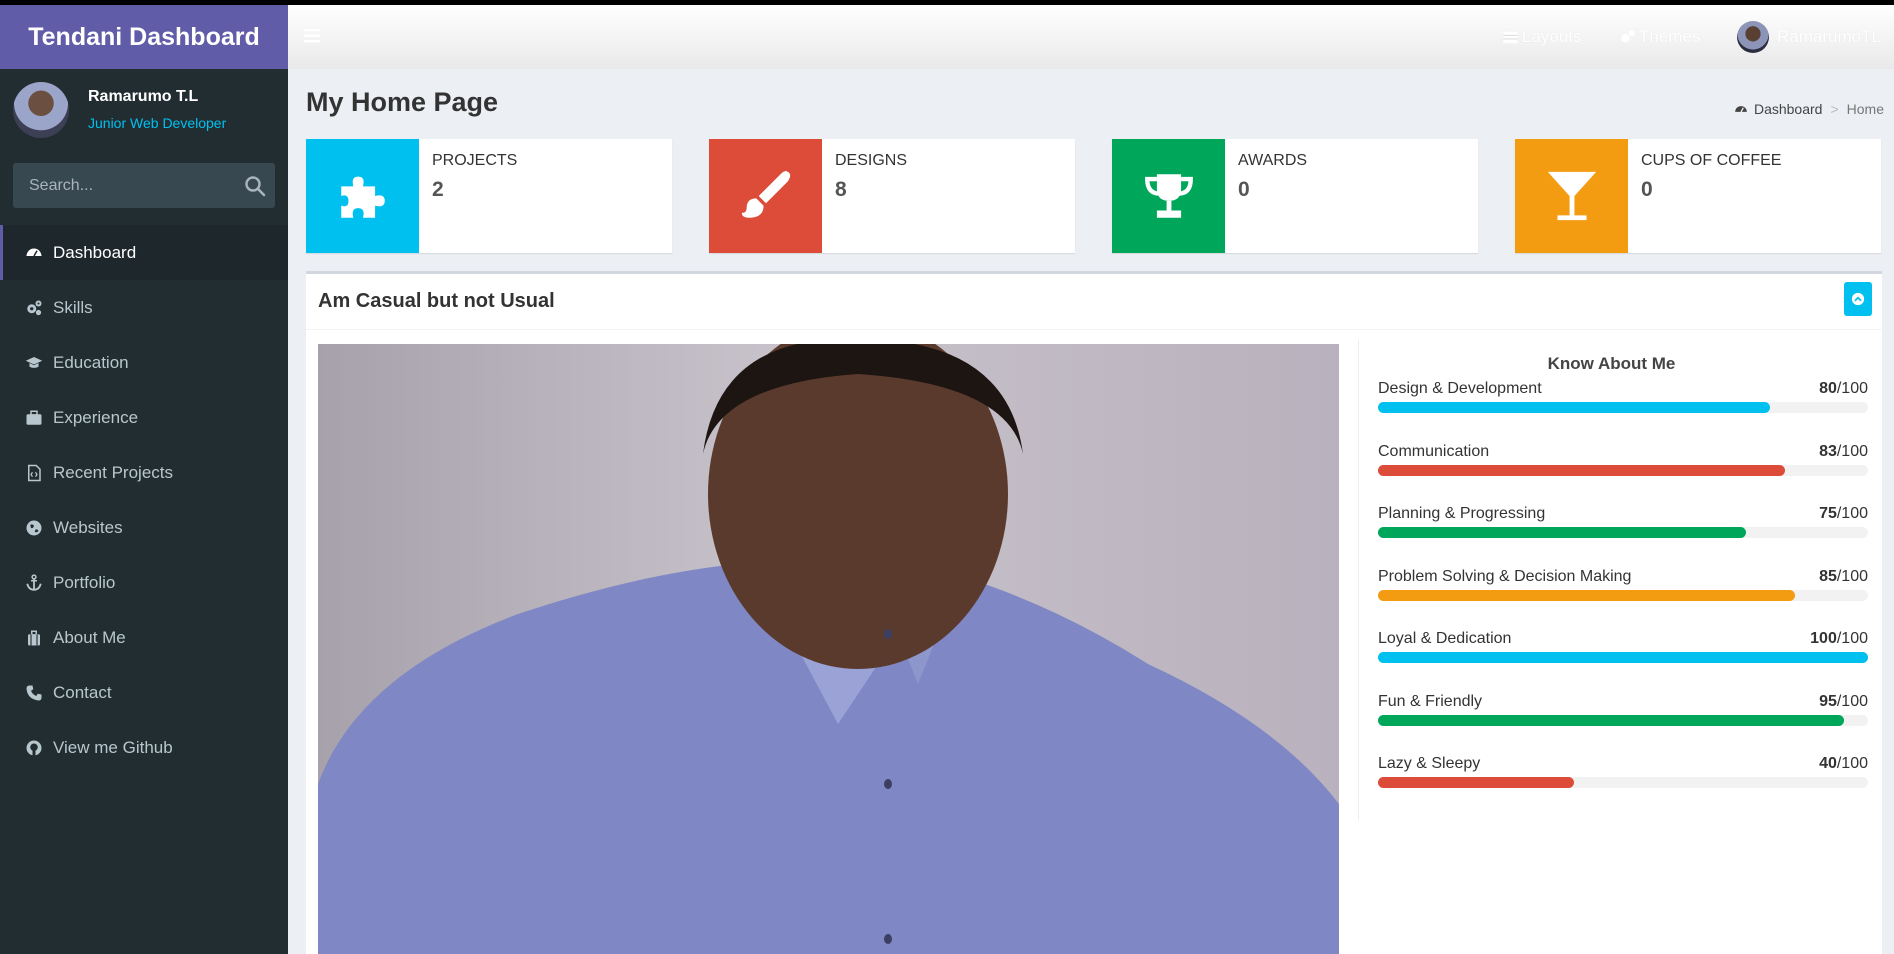  What do you see at coordinates (1611, 363) in the screenshot?
I see `skills-title: Know About Me` at bounding box center [1611, 363].